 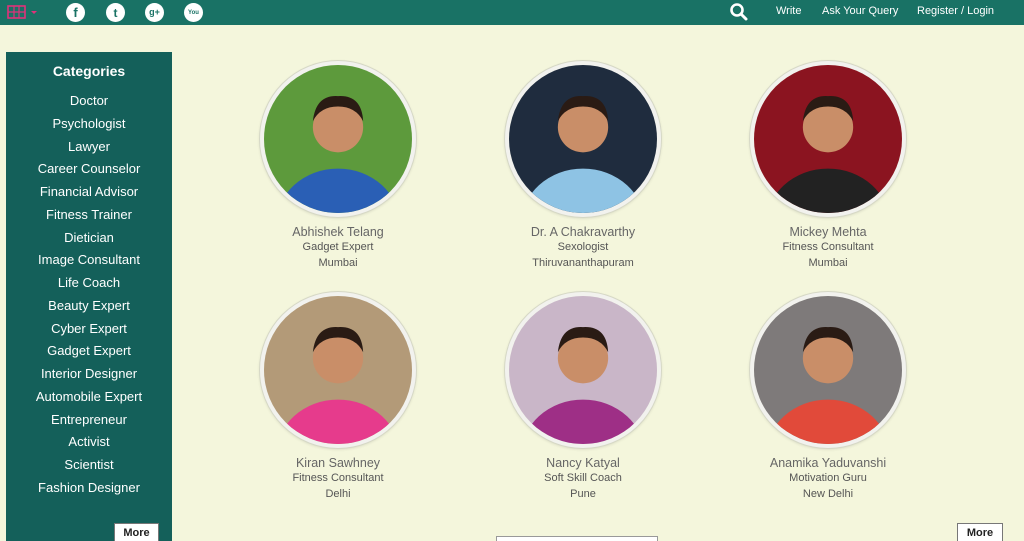 I want to click on category-item-image-consultant: Image Consultant, so click(x=89, y=260).